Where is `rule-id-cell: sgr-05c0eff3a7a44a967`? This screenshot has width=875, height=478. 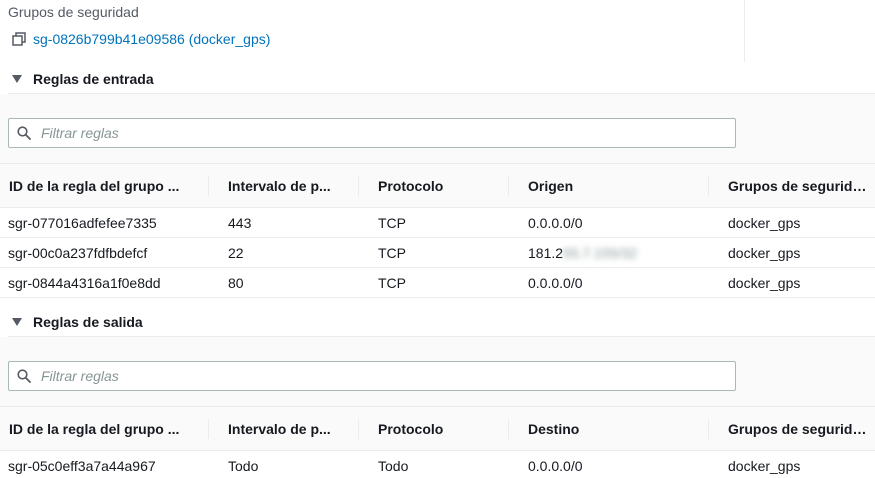 rule-id-cell: sgr-05c0eff3a7a44a967 is located at coordinates (104, 464).